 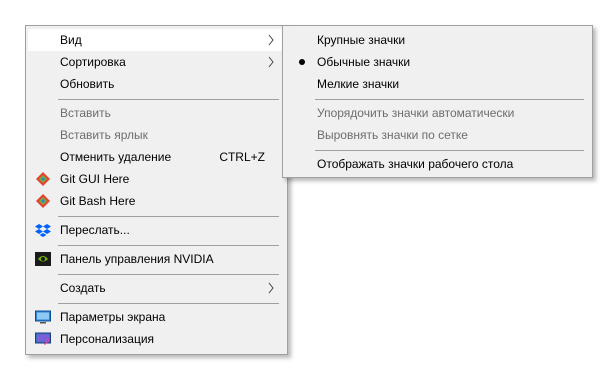 I want to click on menu-item-undo-delete: Отменить удаление CTRL+Z, so click(x=156, y=157).